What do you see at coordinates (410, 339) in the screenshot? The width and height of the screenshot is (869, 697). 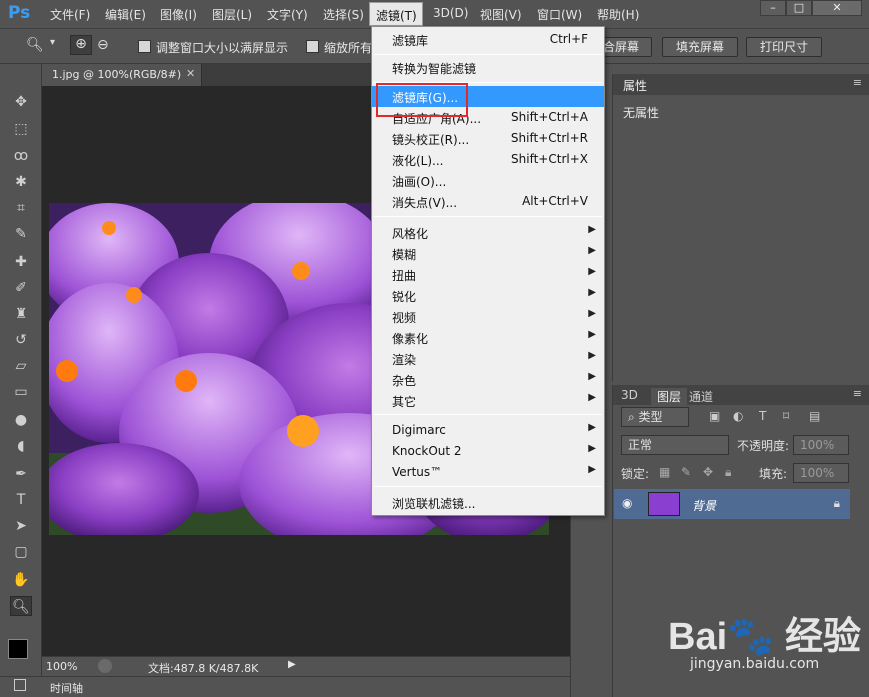 I see `menu-item-label: 像素化` at bounding box center [410, 339].